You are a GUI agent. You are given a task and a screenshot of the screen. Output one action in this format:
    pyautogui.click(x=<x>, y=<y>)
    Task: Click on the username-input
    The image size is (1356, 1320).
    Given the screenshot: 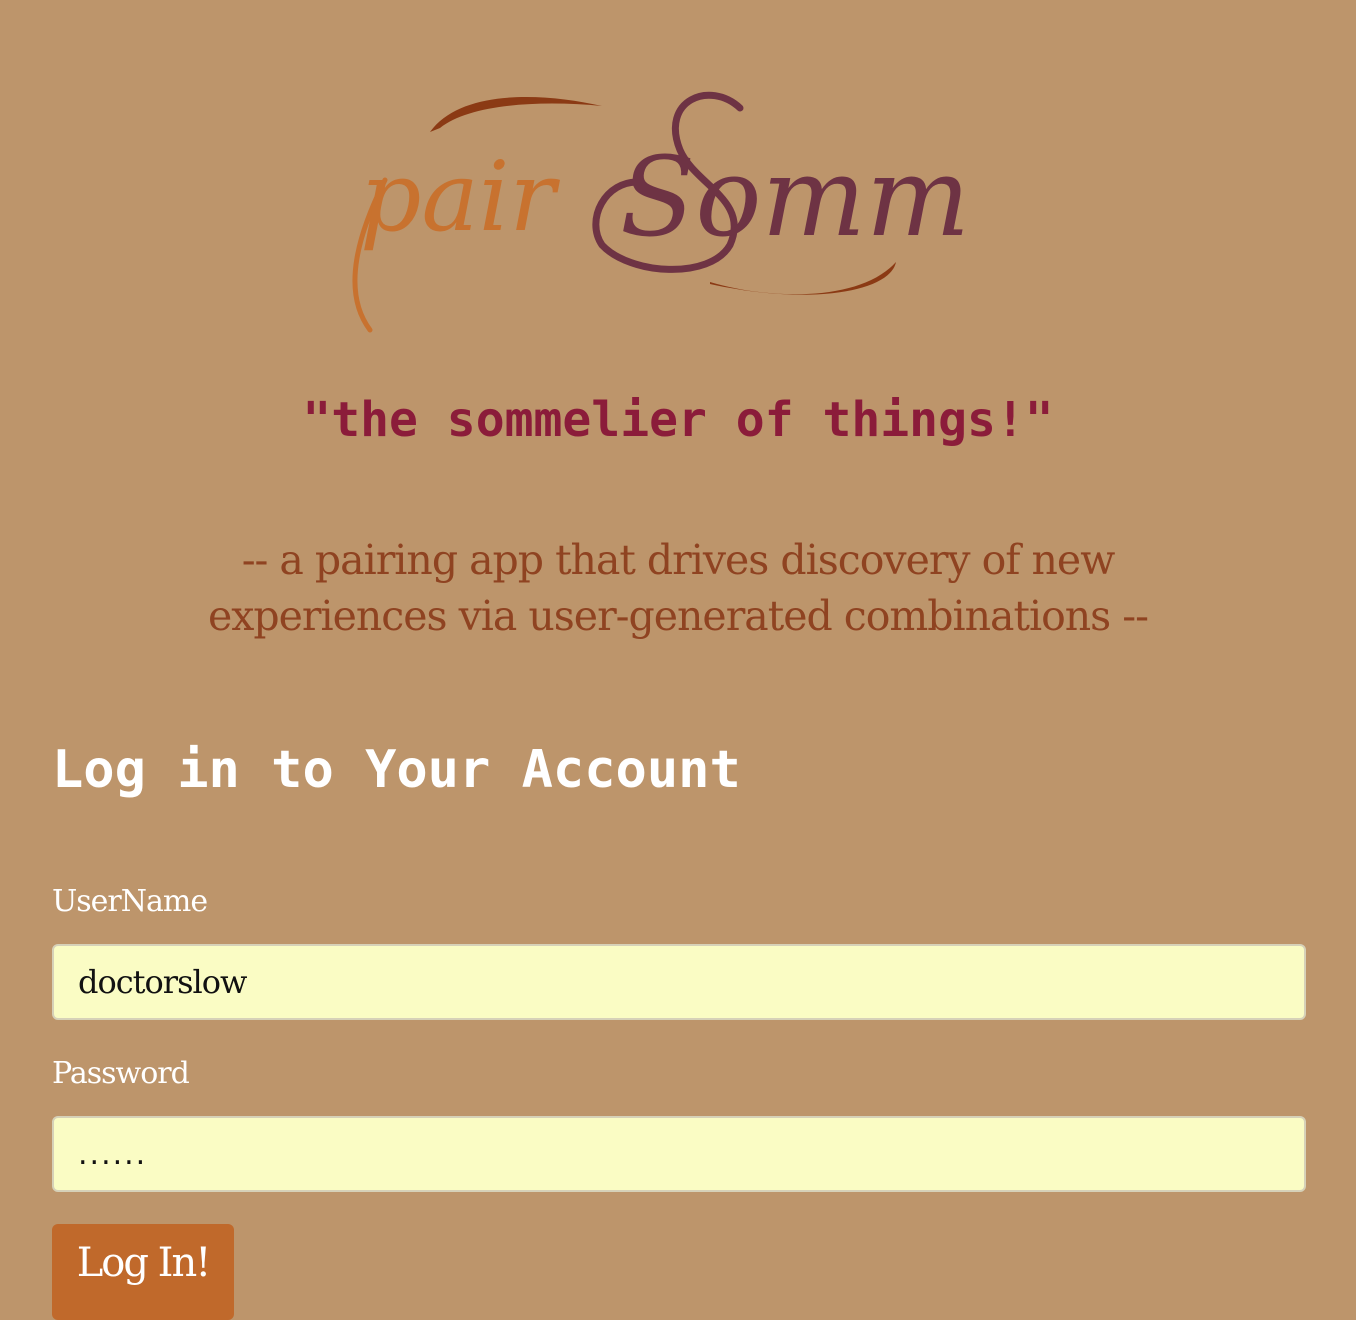 What is the action you would take?
    pyautogui.click(x=679, y=982)
    